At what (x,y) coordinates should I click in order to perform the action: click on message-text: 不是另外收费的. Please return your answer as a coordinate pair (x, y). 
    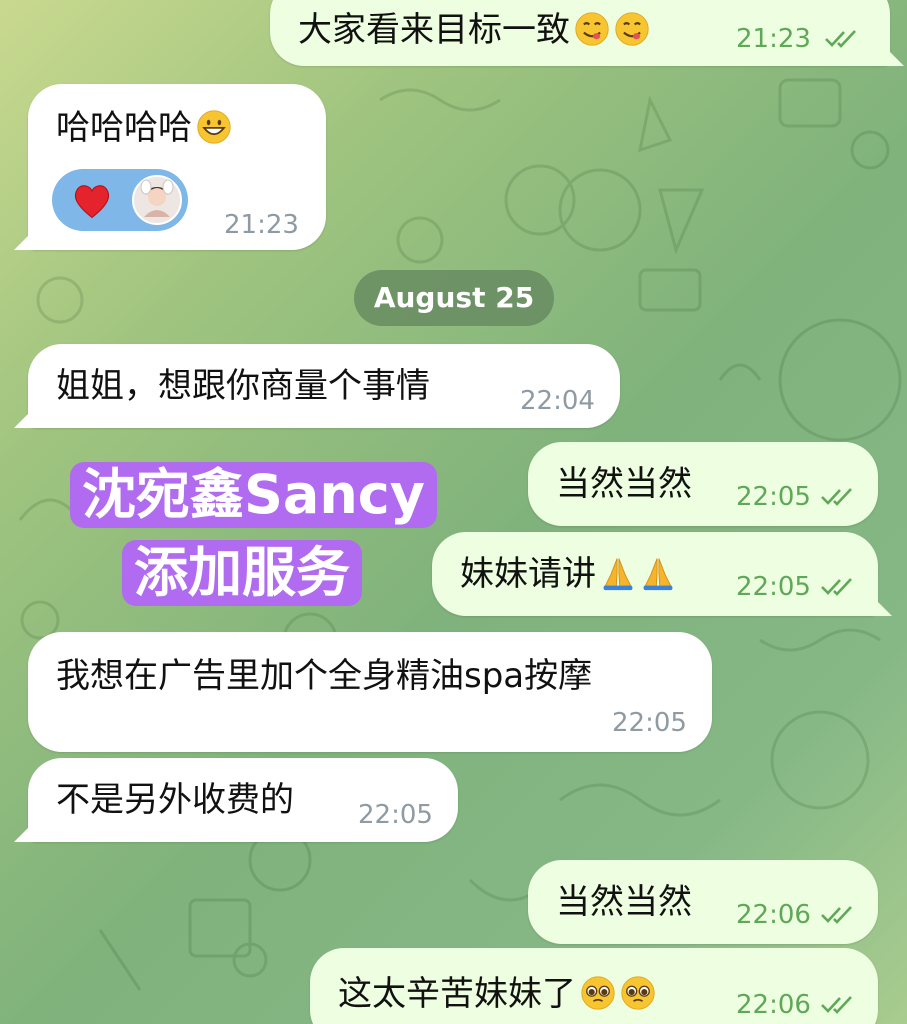
    Looking at the image, I should click on (175, 800).